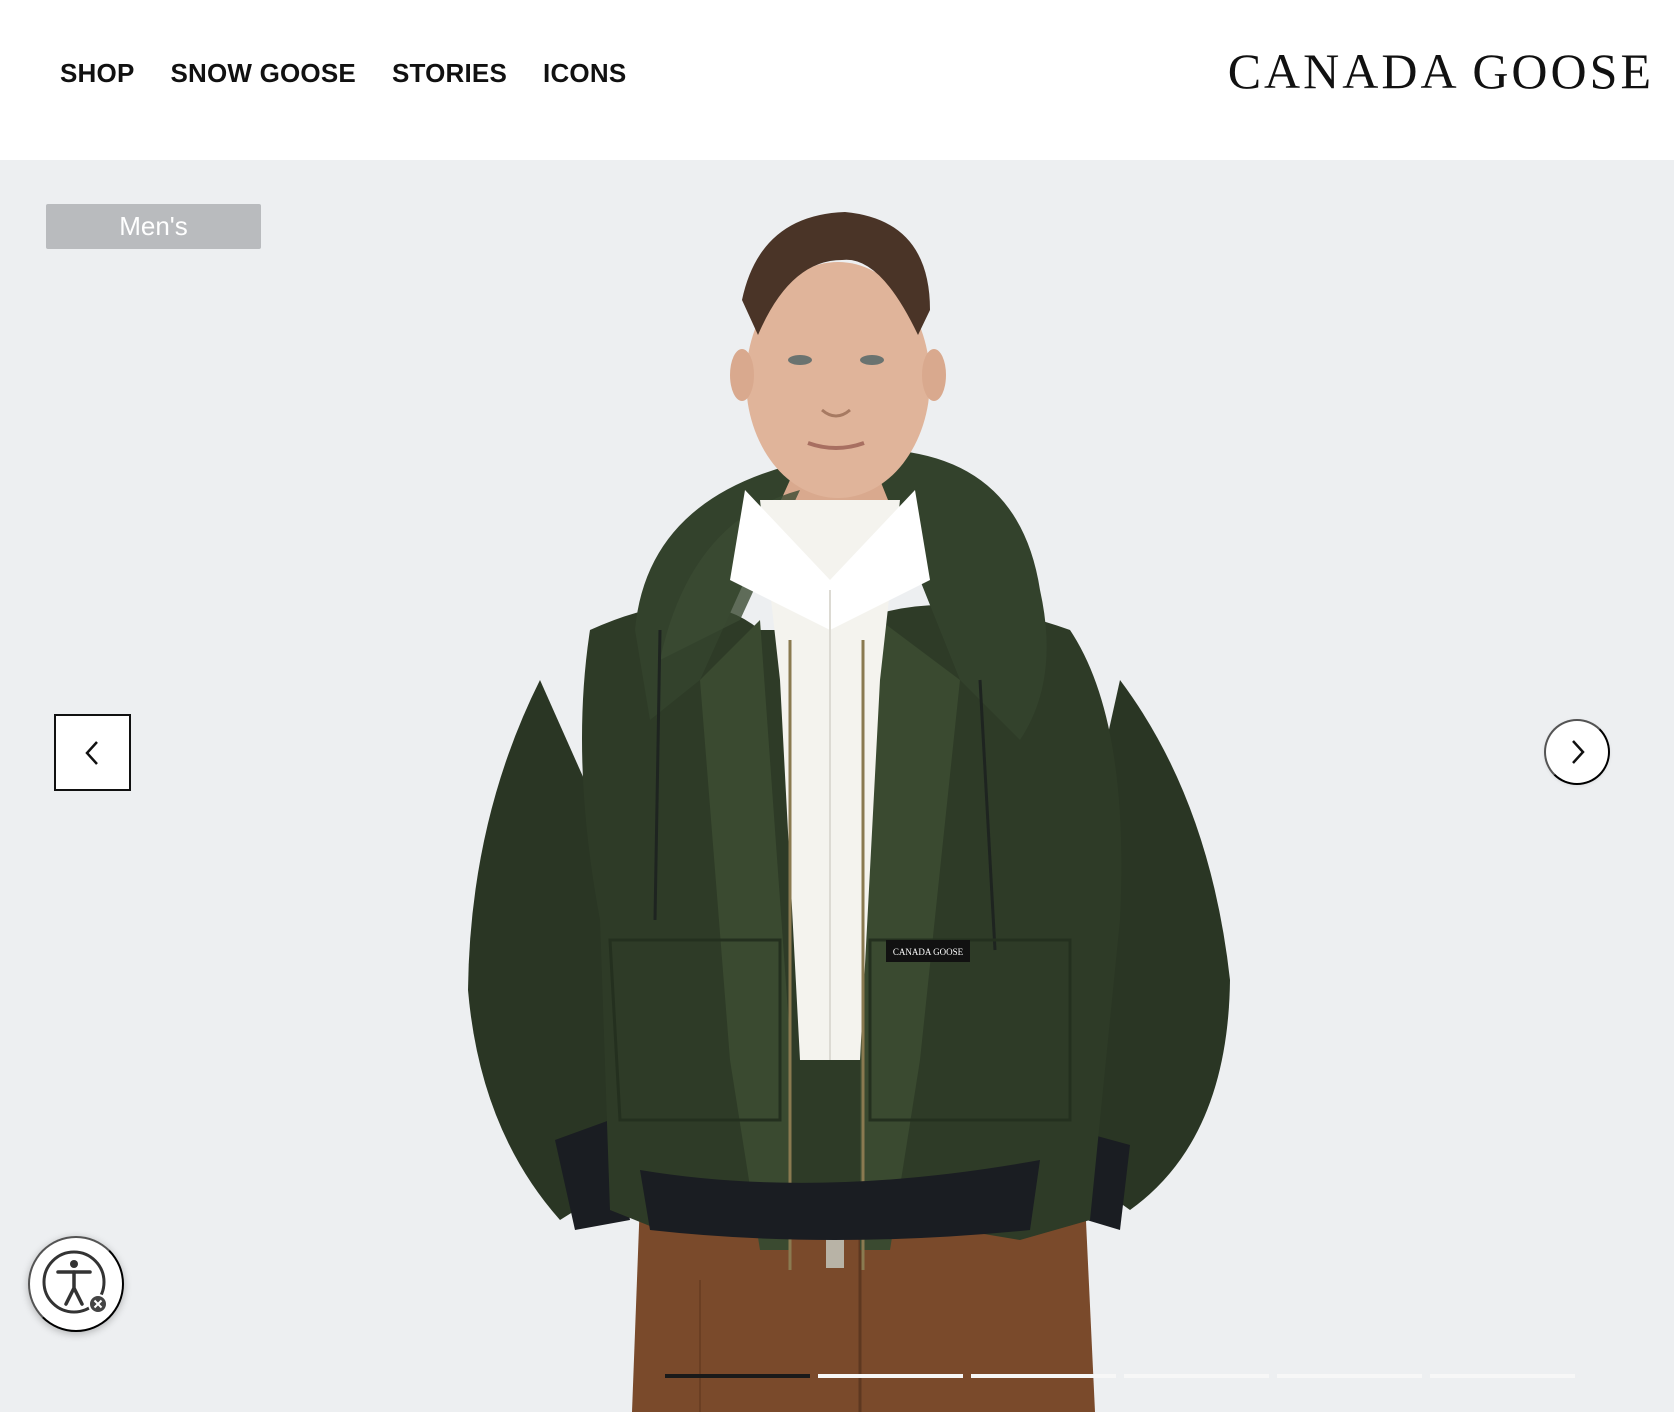 The height and width of the screenshot is (1418, 1674). I want to click on nav-item-icons: ICONS, so click(584, 73).